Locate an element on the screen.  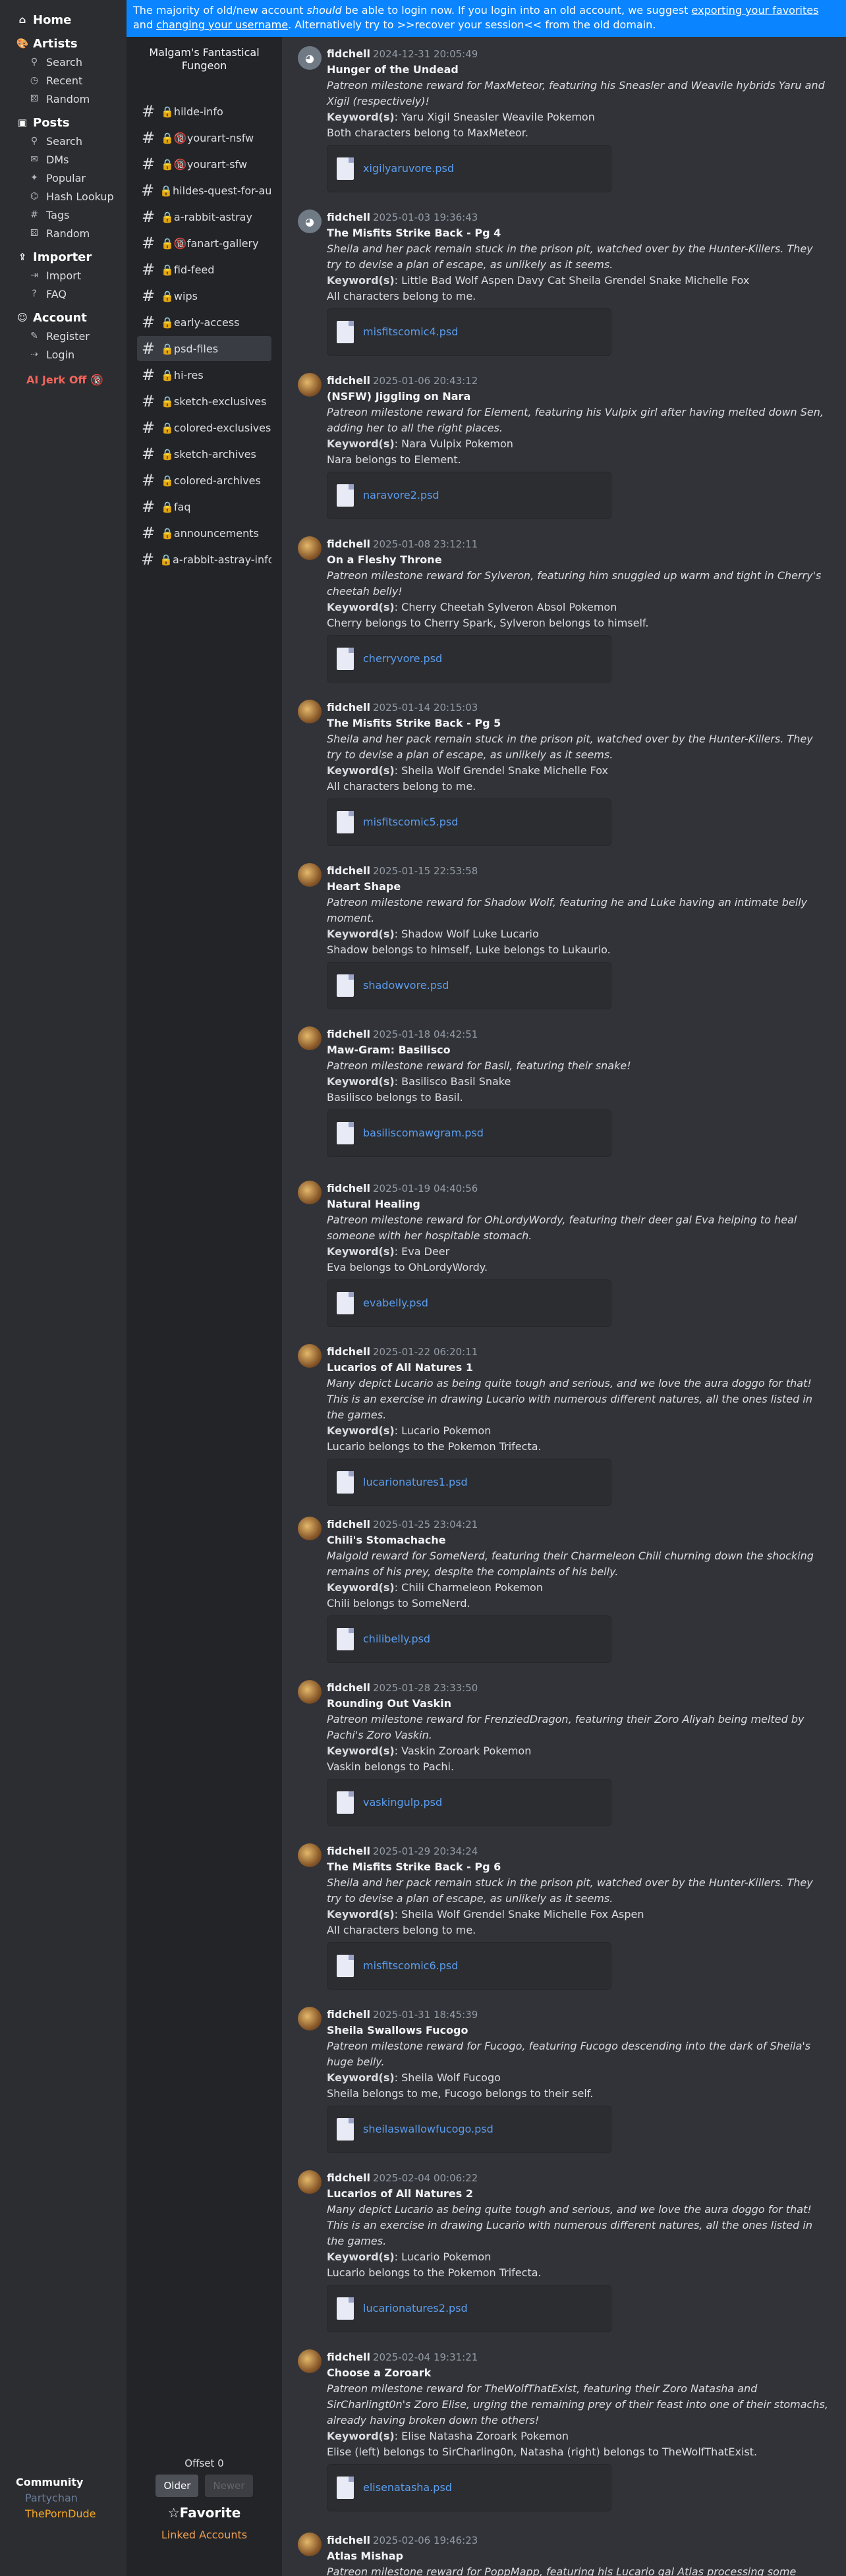
file-attachment: lucarionatures1.psd is located at coordinates (469, 1482).